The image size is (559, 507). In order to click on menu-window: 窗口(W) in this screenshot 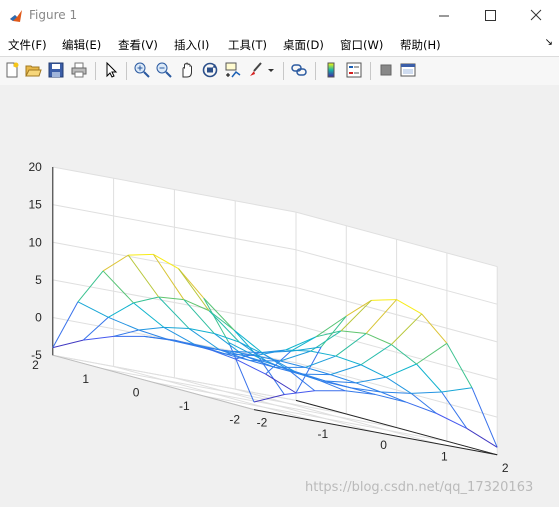, I will do `click(361, 45)`.